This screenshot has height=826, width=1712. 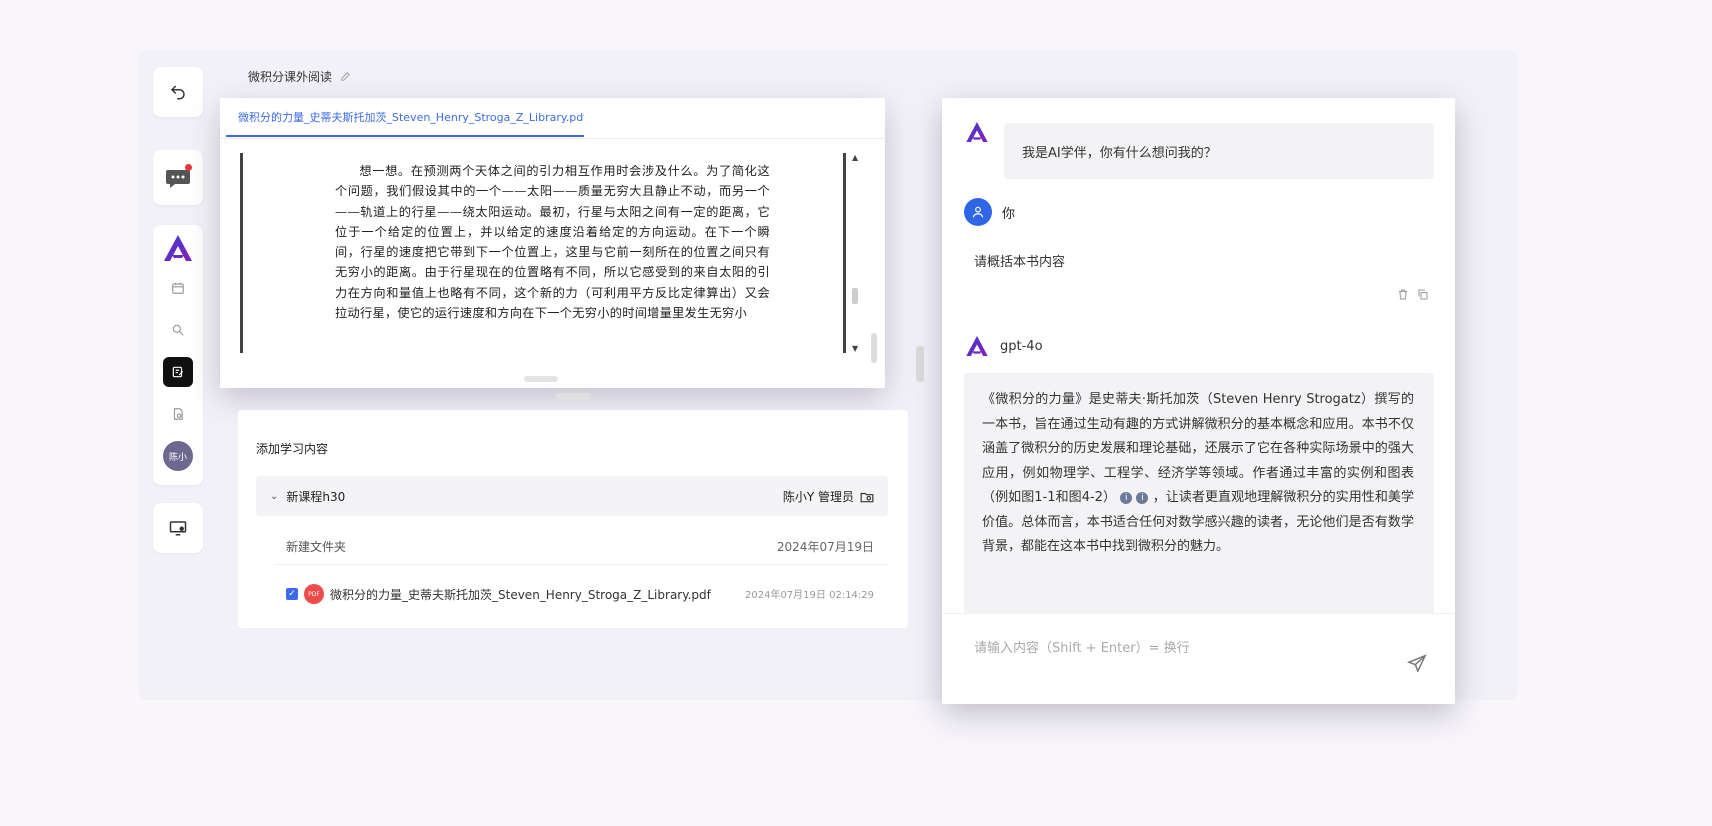 I want to click on calendar-icon, so click(x=178, y=288).